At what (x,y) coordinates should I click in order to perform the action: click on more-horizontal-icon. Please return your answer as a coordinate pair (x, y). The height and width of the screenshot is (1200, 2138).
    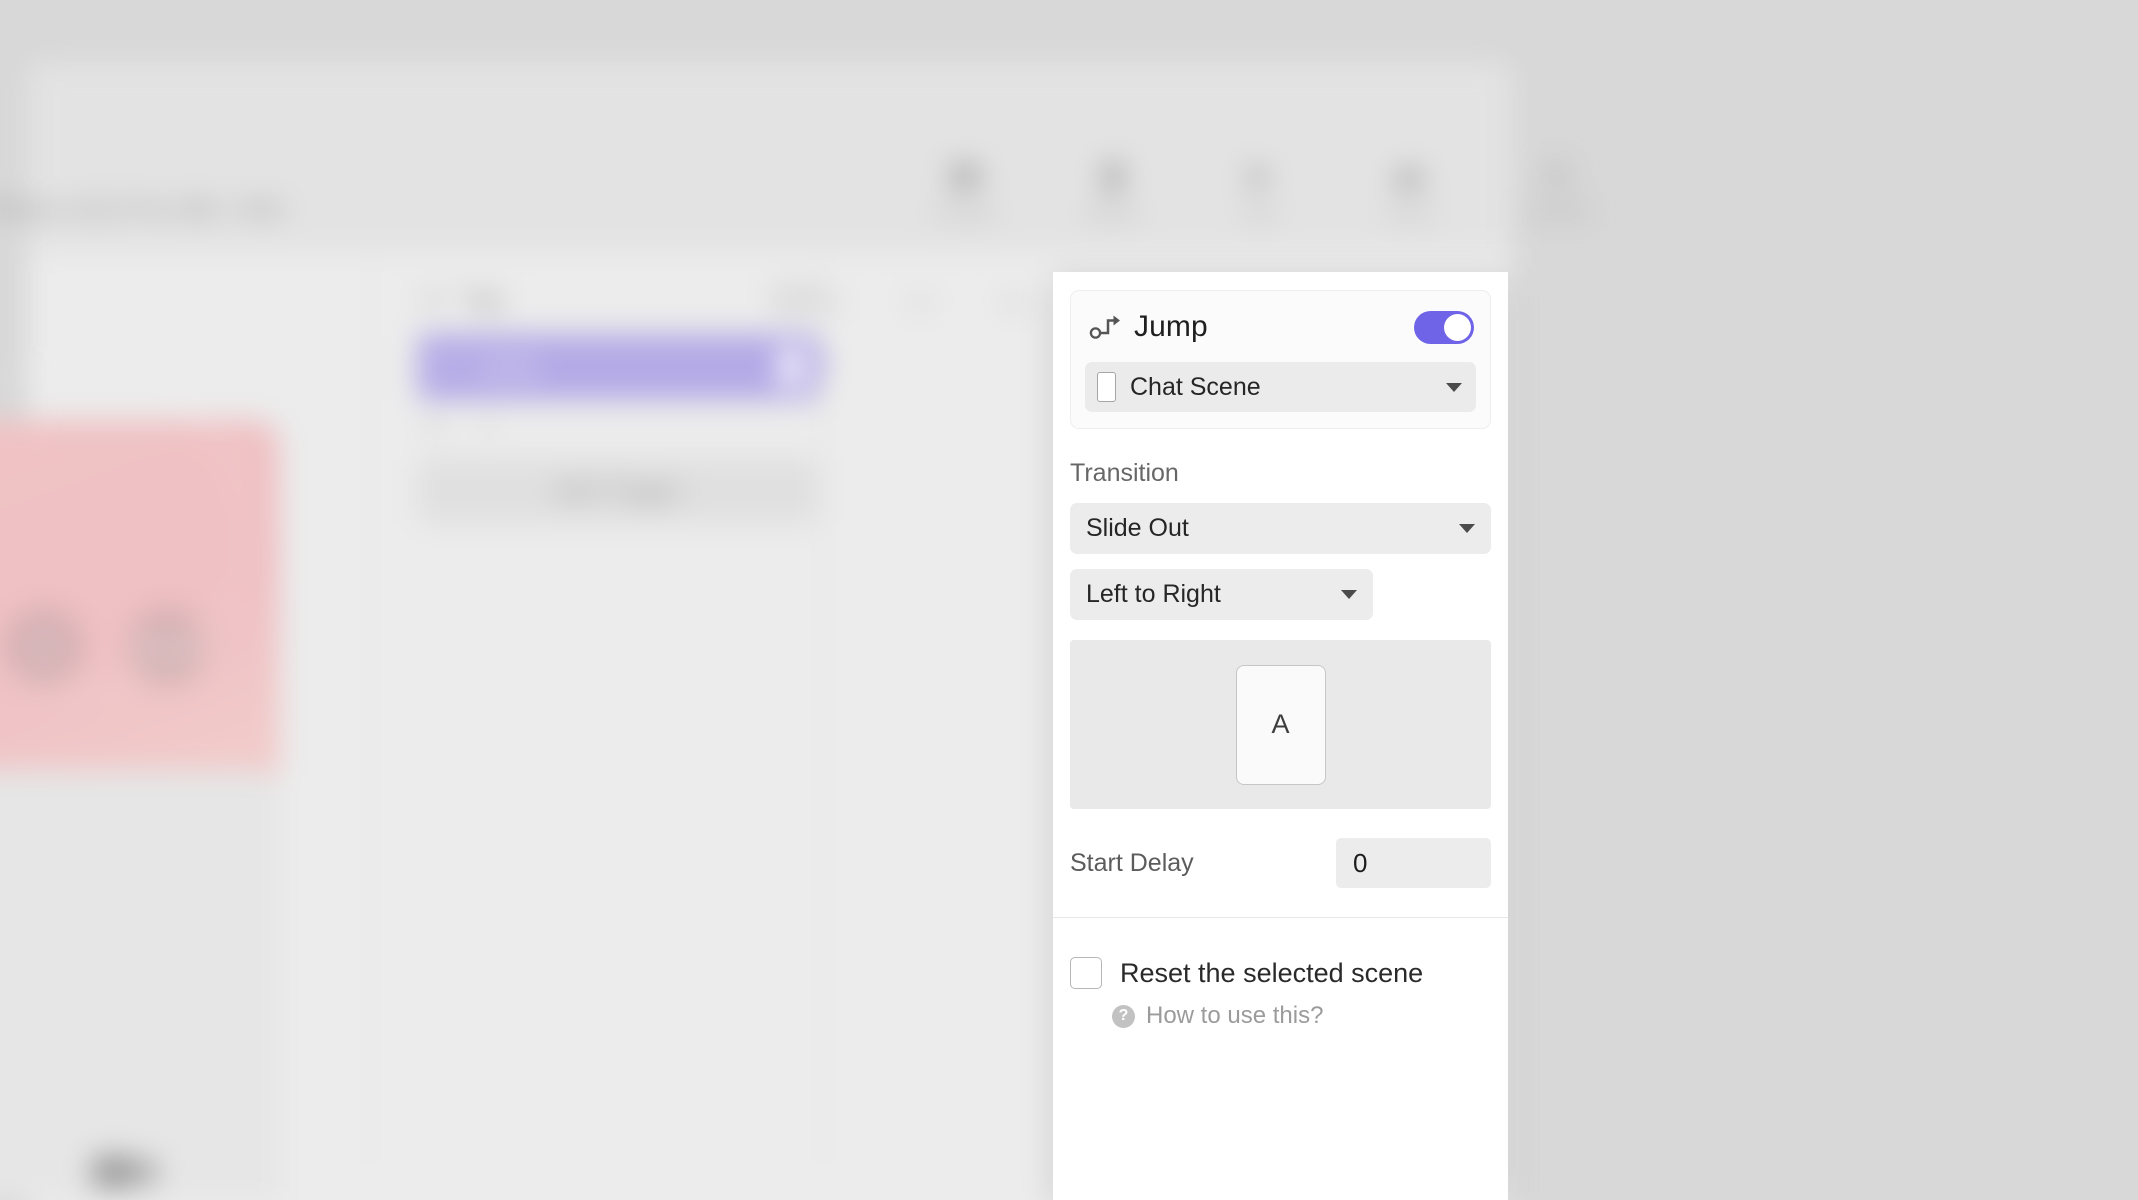
    Looking at the image, I should click on (167, 647).